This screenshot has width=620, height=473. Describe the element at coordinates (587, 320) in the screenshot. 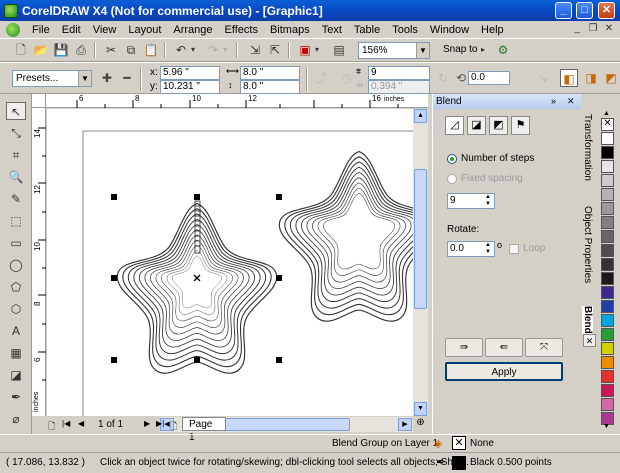

I see `tab-blend: Blend` at that location.